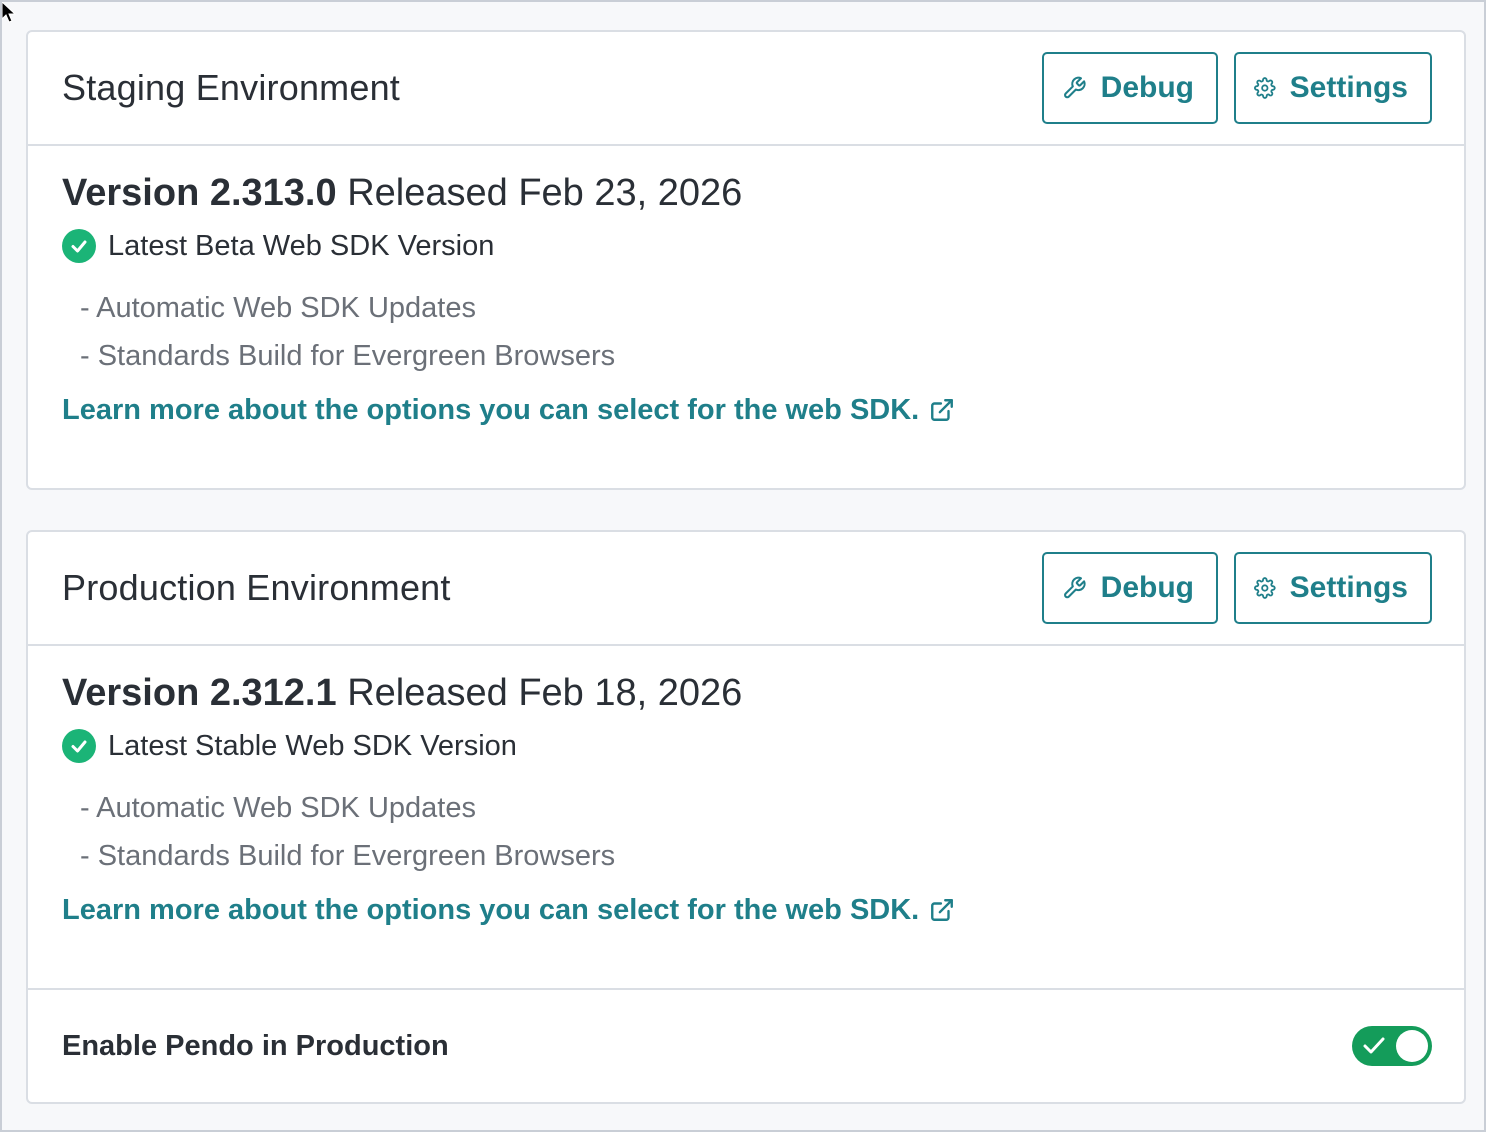  What do you see at coordinates (312, 745) in the screenshot?
I see `production-status-text: Latest Stable Web SDK Version` at bounding box center [312, 745].